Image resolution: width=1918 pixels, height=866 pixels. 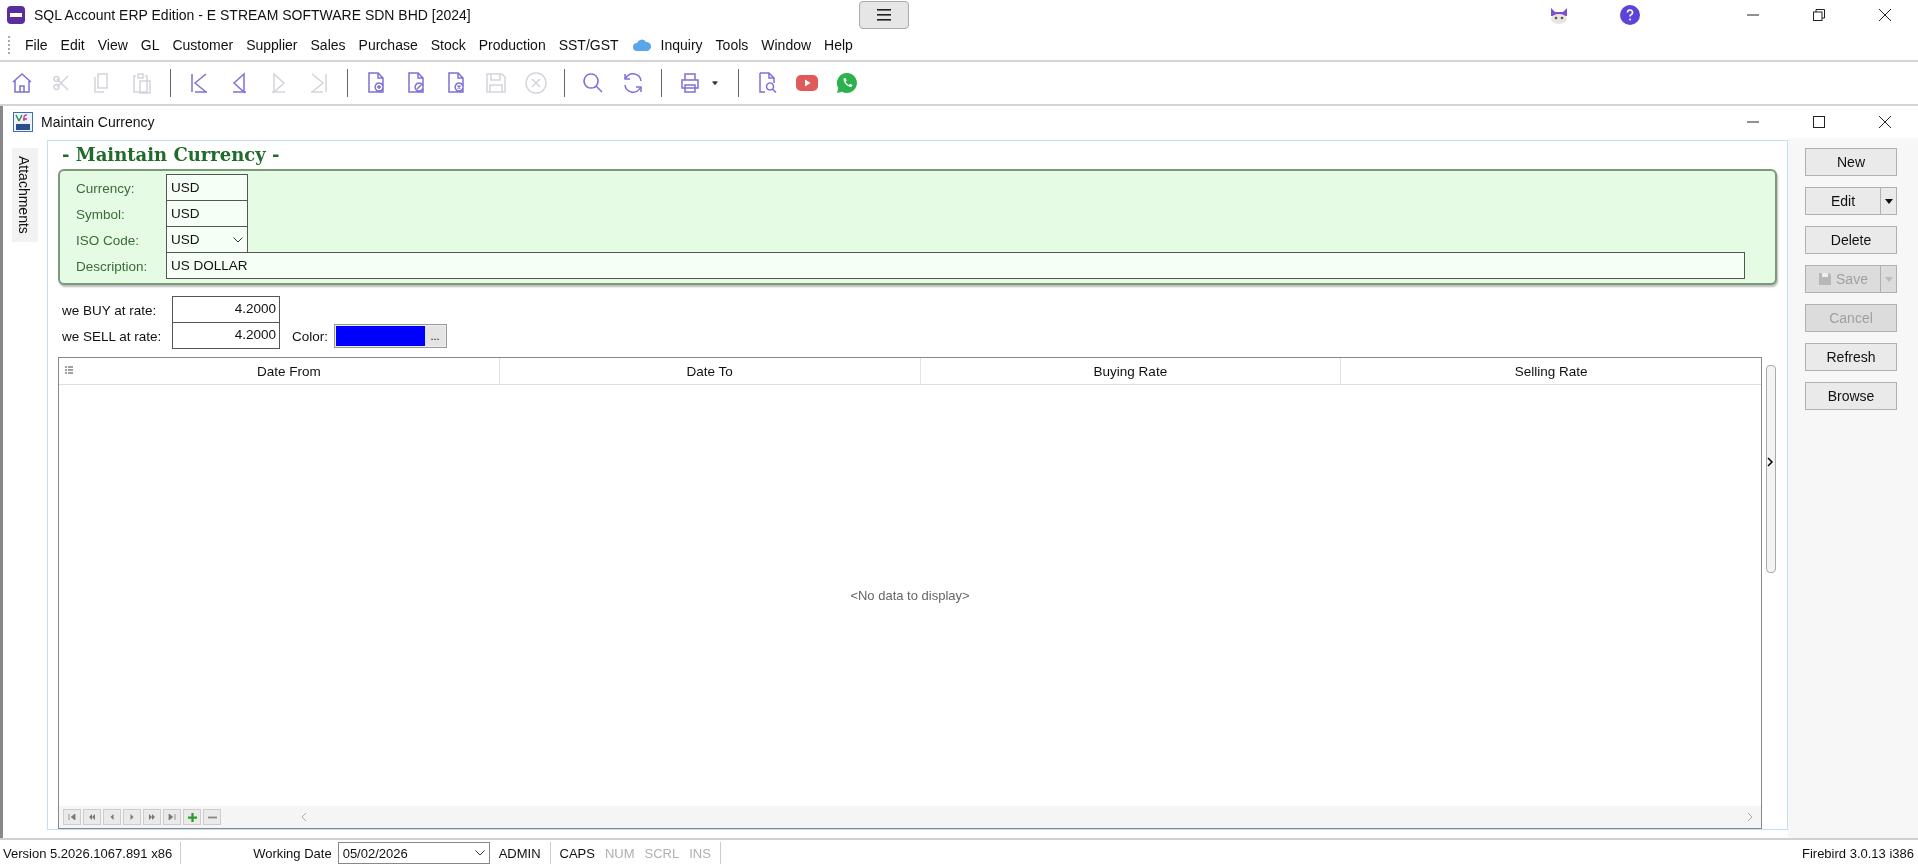 I want to click on maximize-icon, so click(x=1819, y=122).